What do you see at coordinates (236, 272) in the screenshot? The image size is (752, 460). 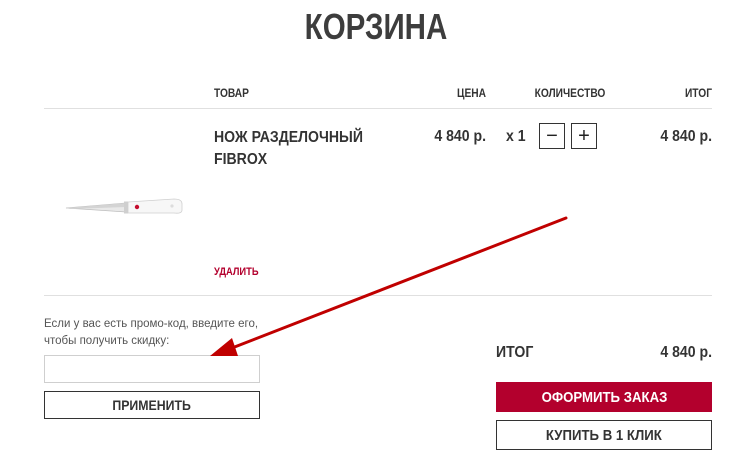 I see `delete-item-link: УДАЛИТЬ` at bounding box center [236, 272].